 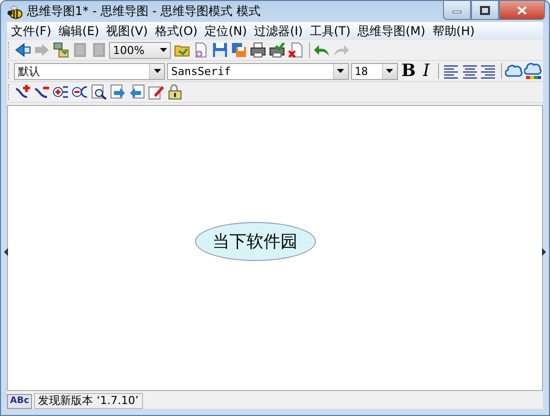 I want to click on close-icon, so click(x=522, y=10).